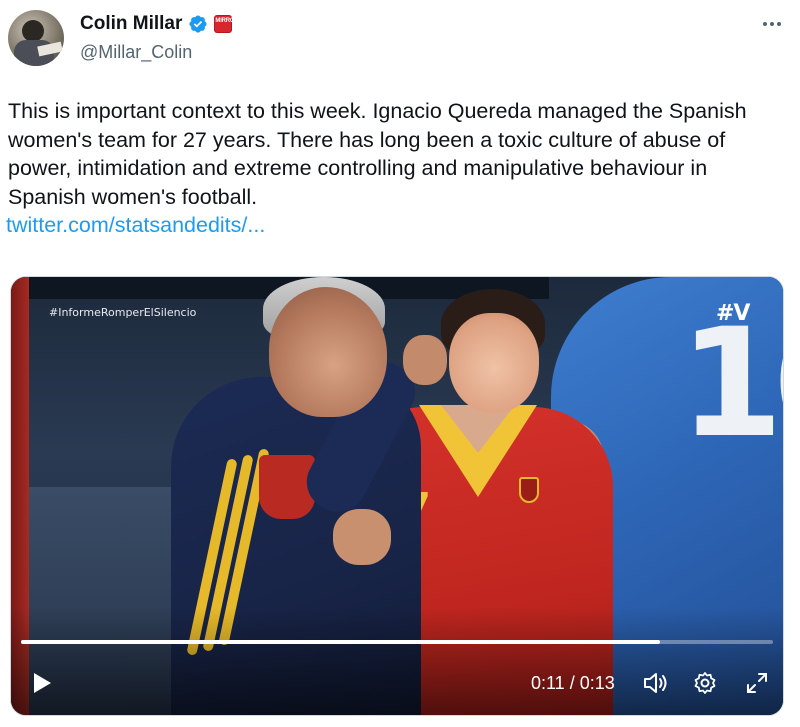 The image size is (800, 727). I want to click on settings-button, so click(705, 683).